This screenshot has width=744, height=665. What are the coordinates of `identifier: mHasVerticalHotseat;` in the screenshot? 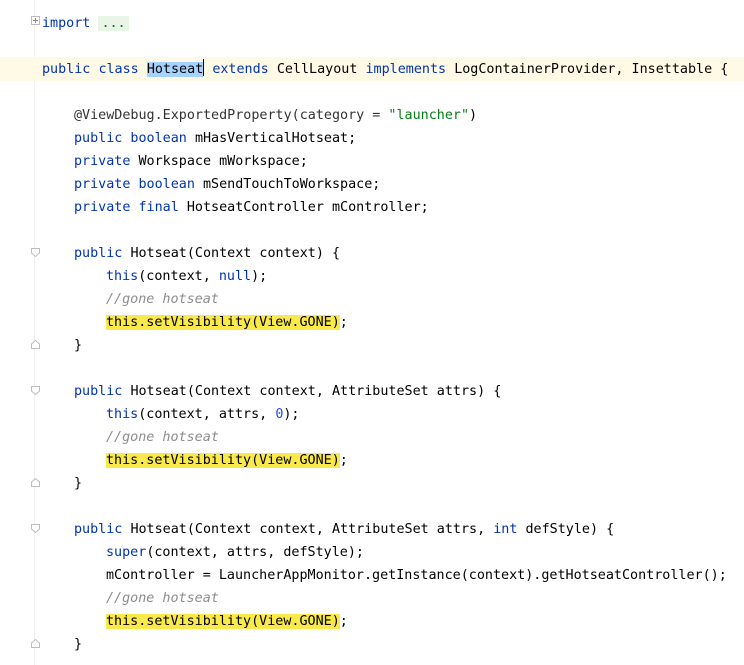 It's located at (275, 138).